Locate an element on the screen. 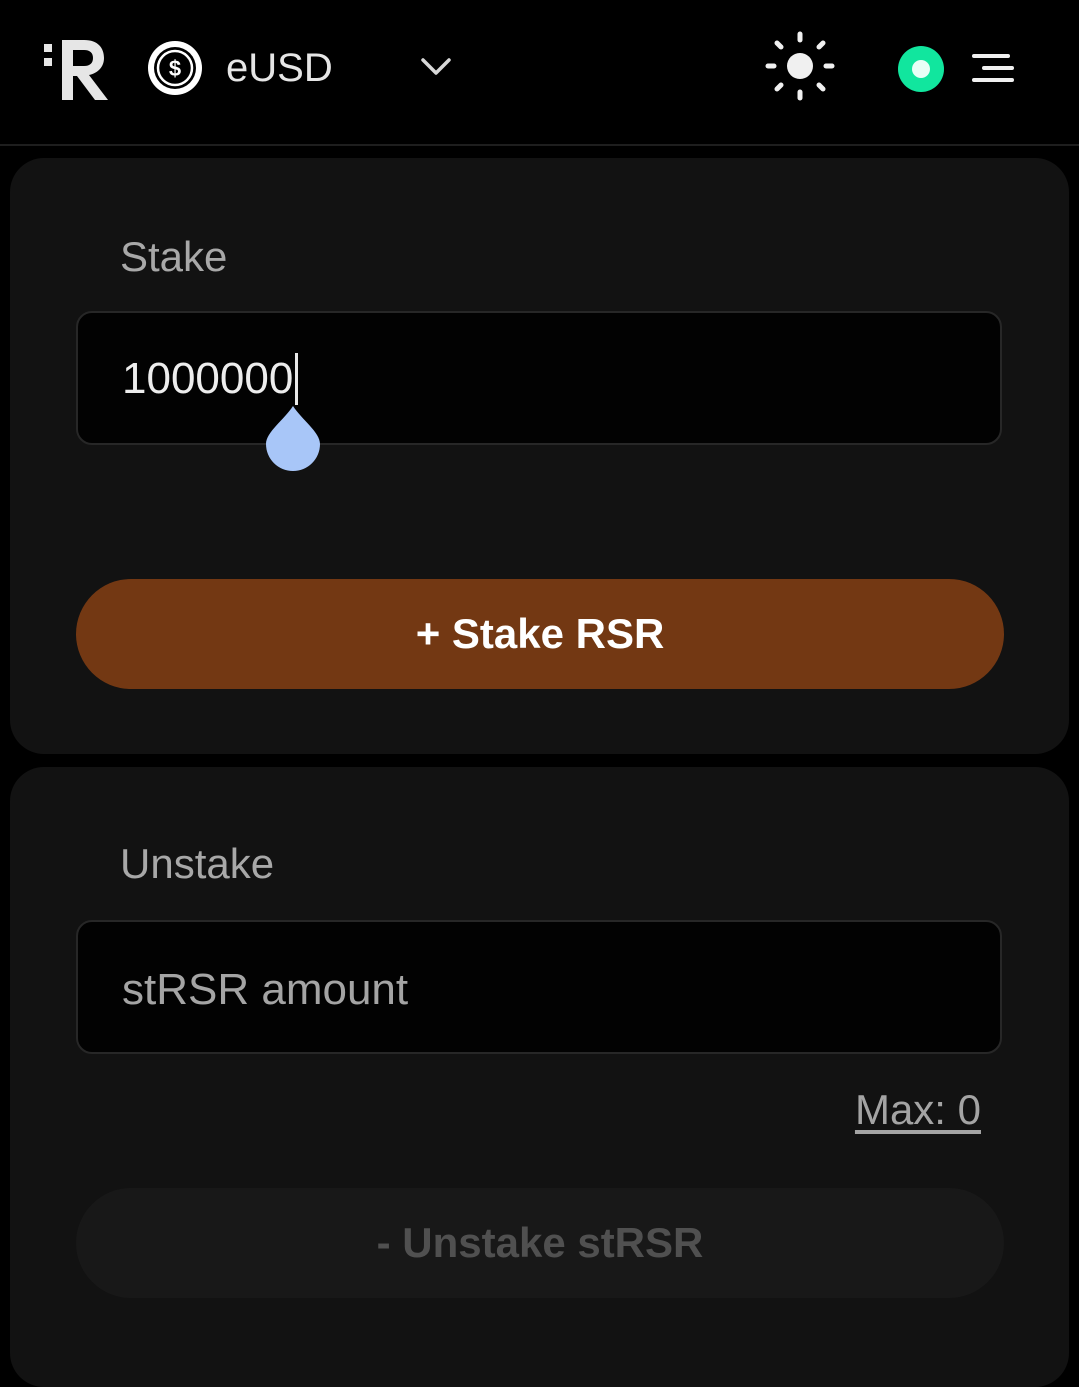  top-bar: $ eUSD is located at coordinates (539, 73).